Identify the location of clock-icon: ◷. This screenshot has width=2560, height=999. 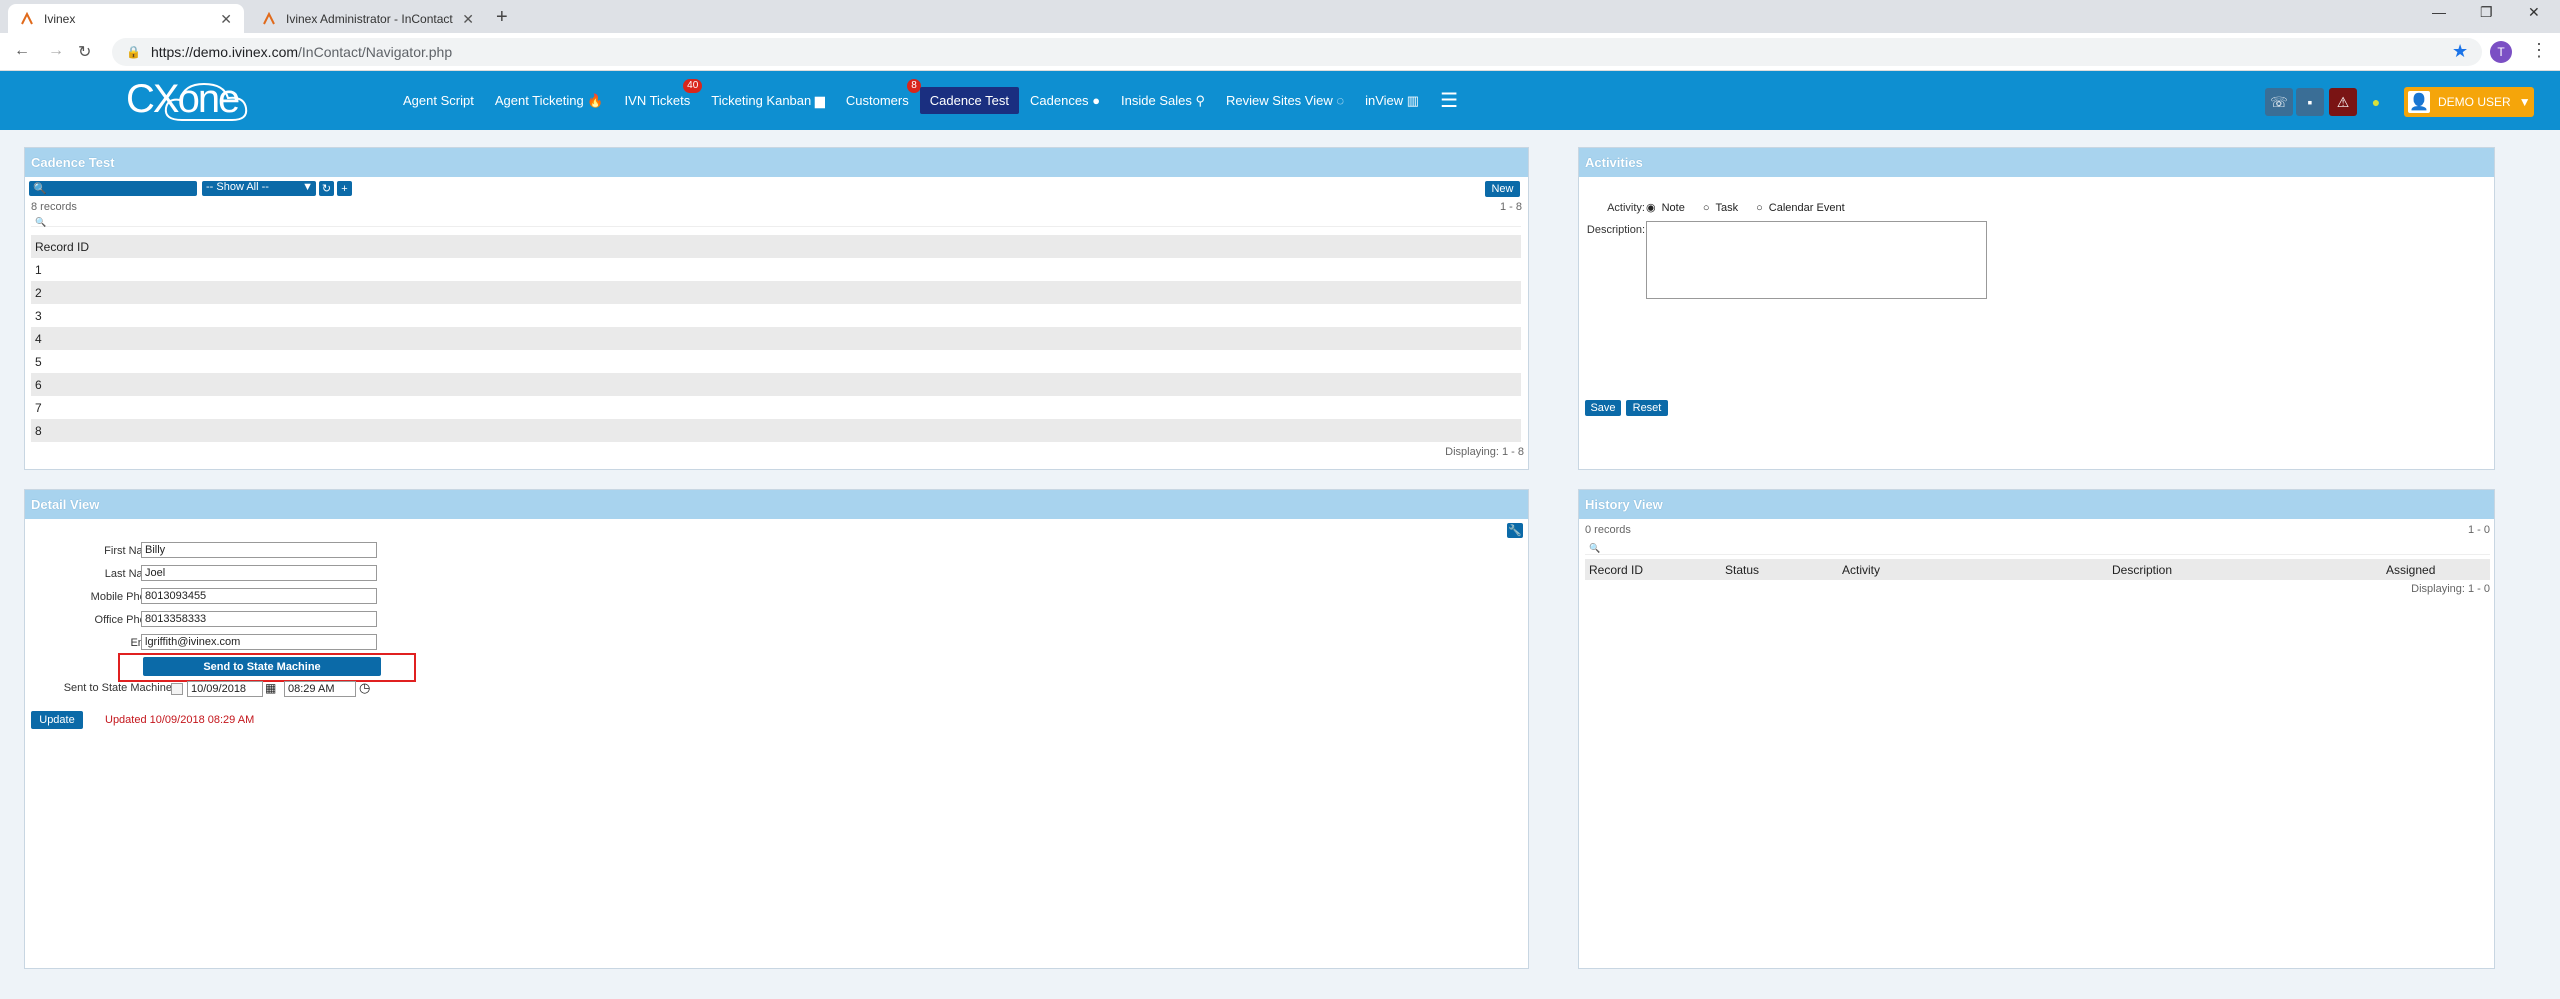
(364, 688).